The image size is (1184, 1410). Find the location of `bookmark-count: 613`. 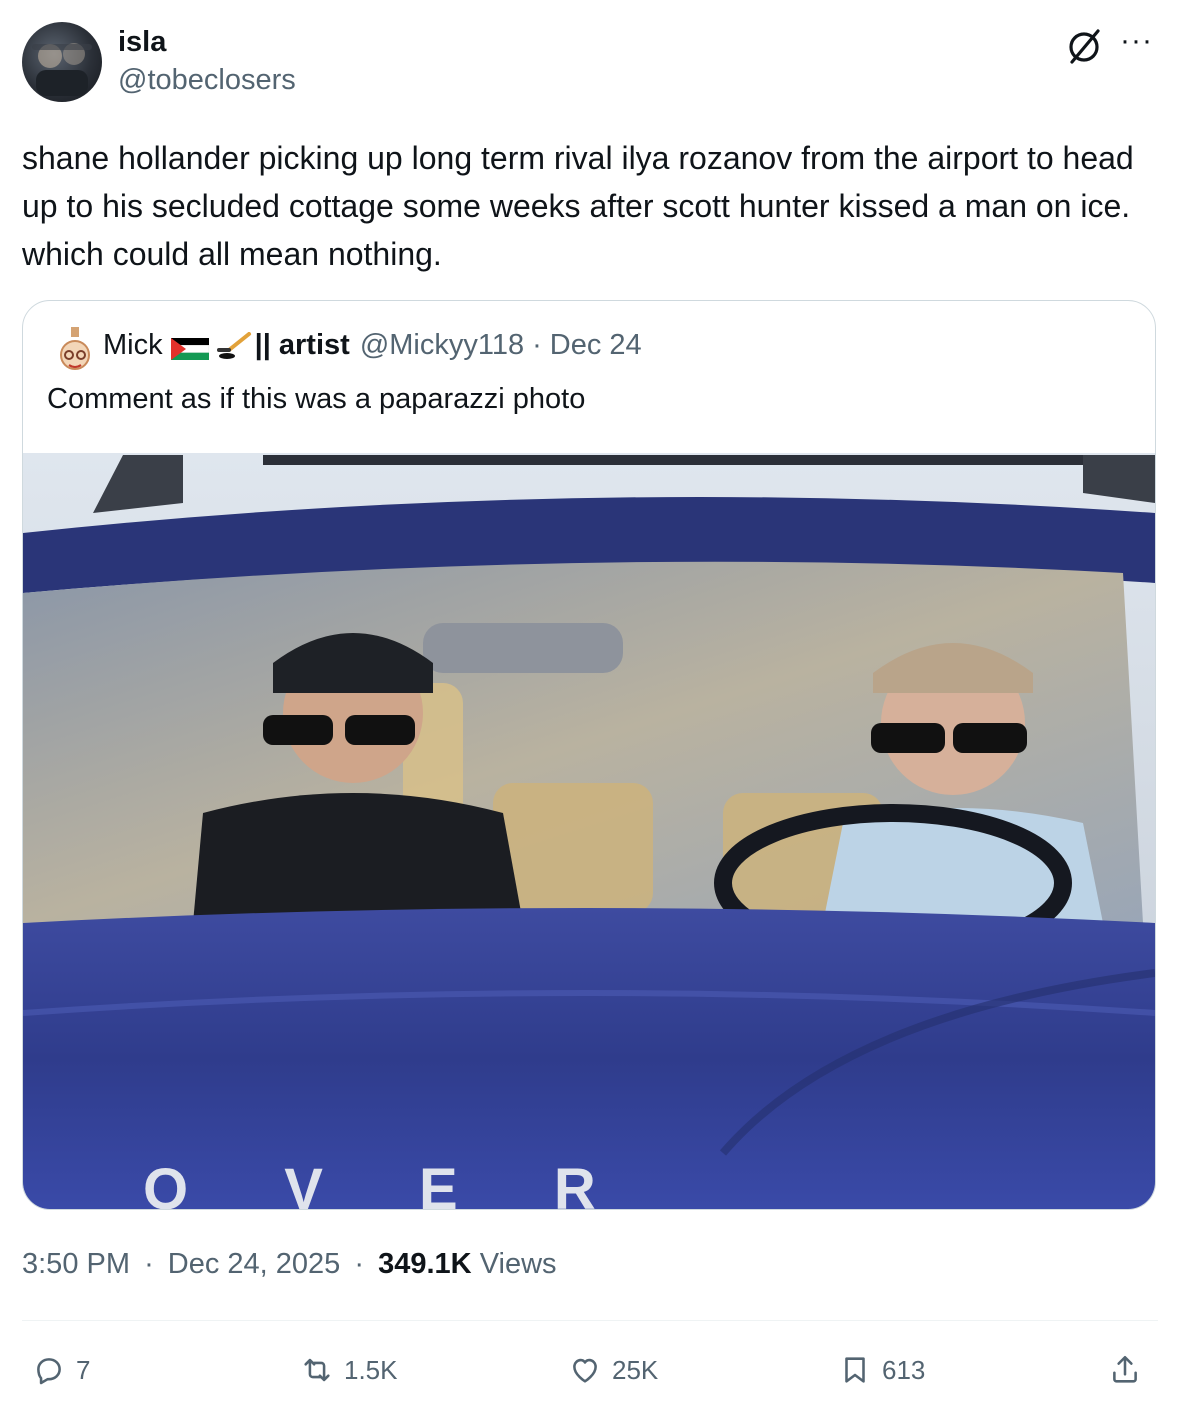

bookmark-count: 613 is located at coordinates (904, 1369).